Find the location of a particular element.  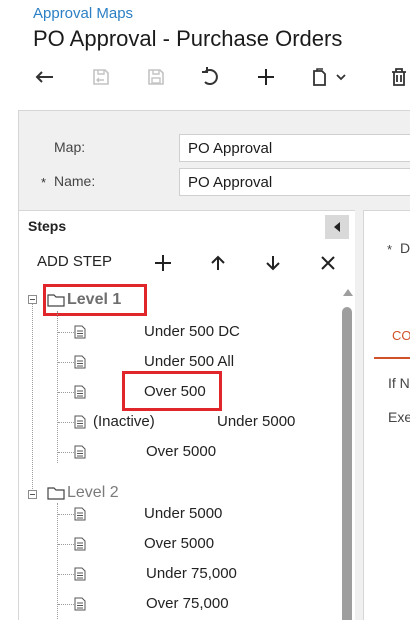

tab-conditions: CO is located at coordinates (401, 335).